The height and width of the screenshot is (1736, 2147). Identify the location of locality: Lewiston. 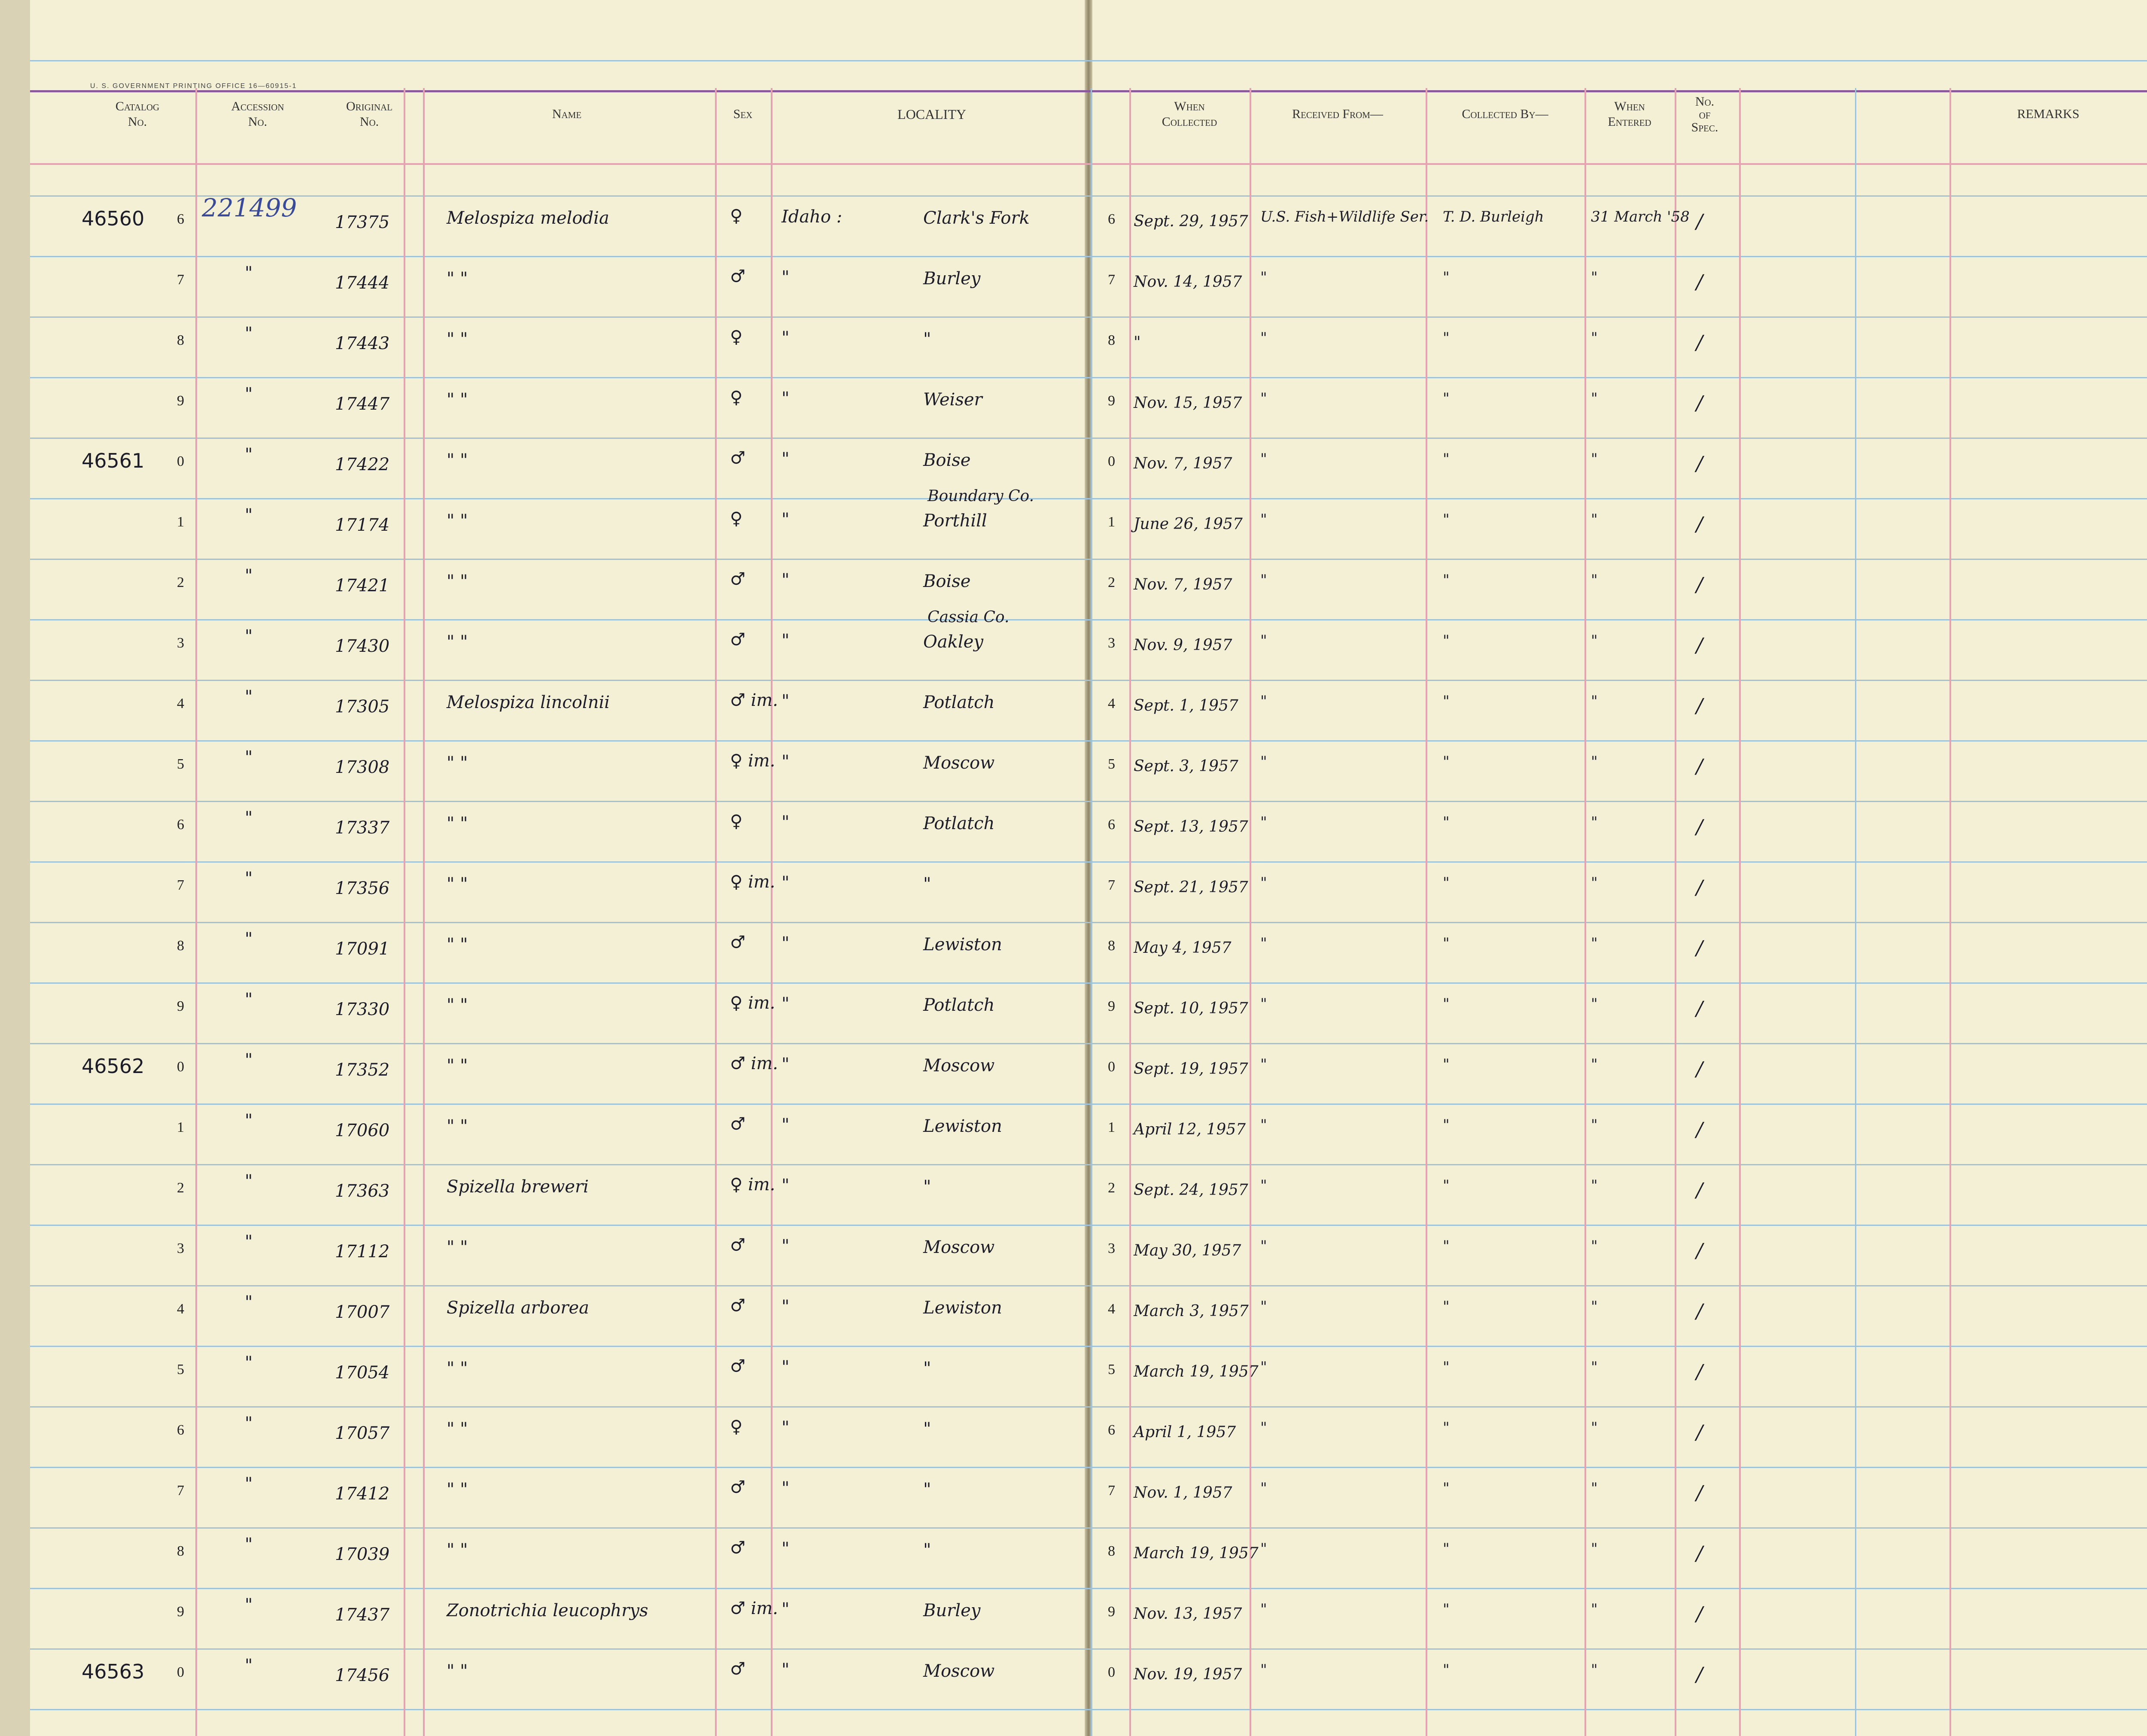
(962, 1126).